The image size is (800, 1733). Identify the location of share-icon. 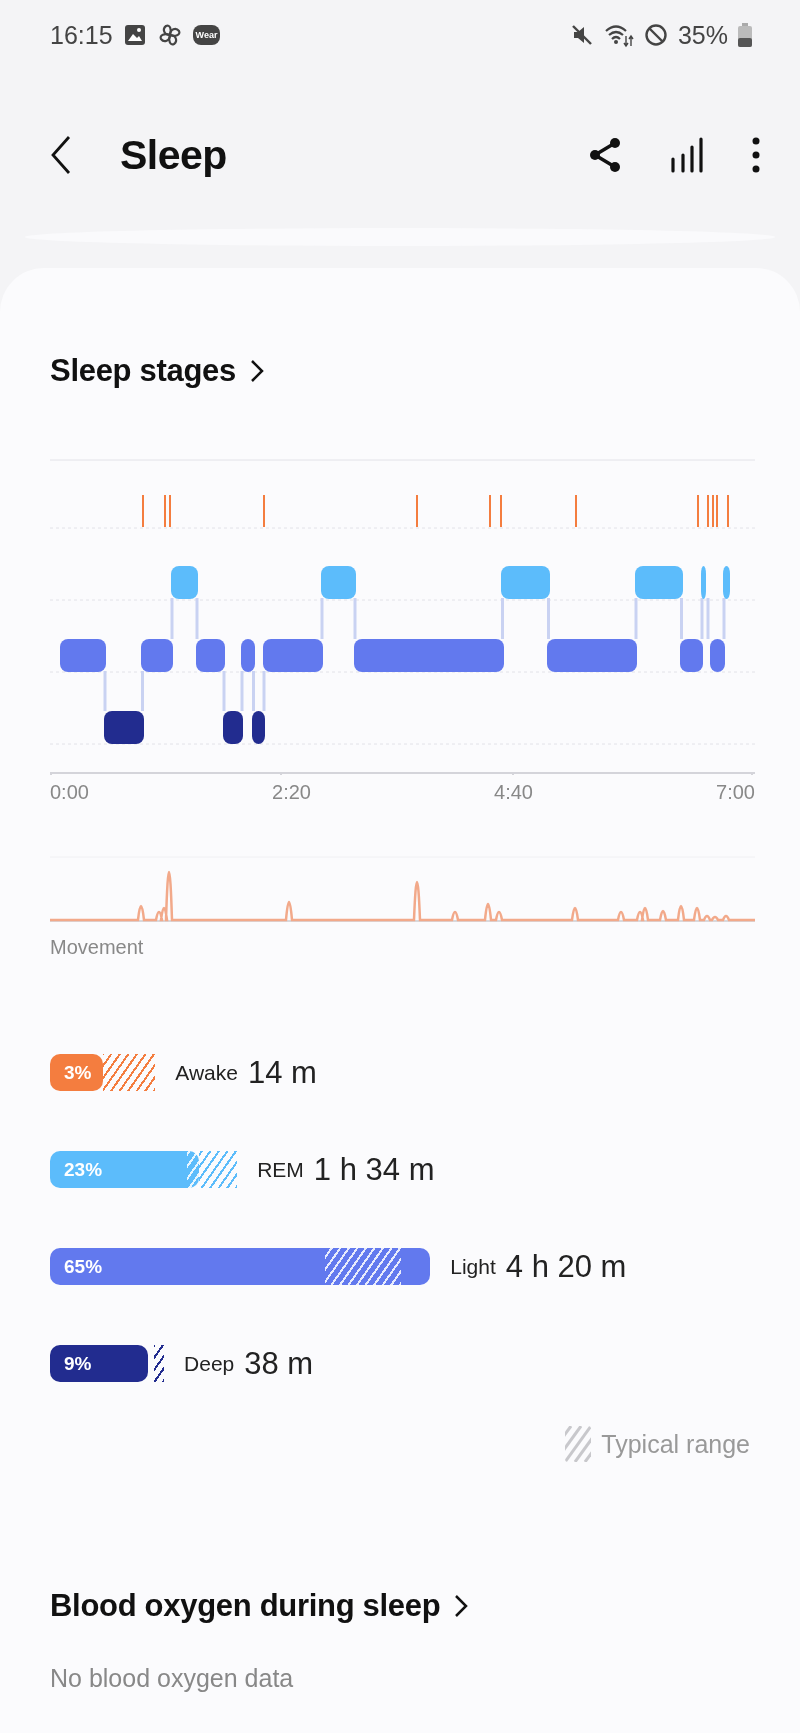
(605, 155).